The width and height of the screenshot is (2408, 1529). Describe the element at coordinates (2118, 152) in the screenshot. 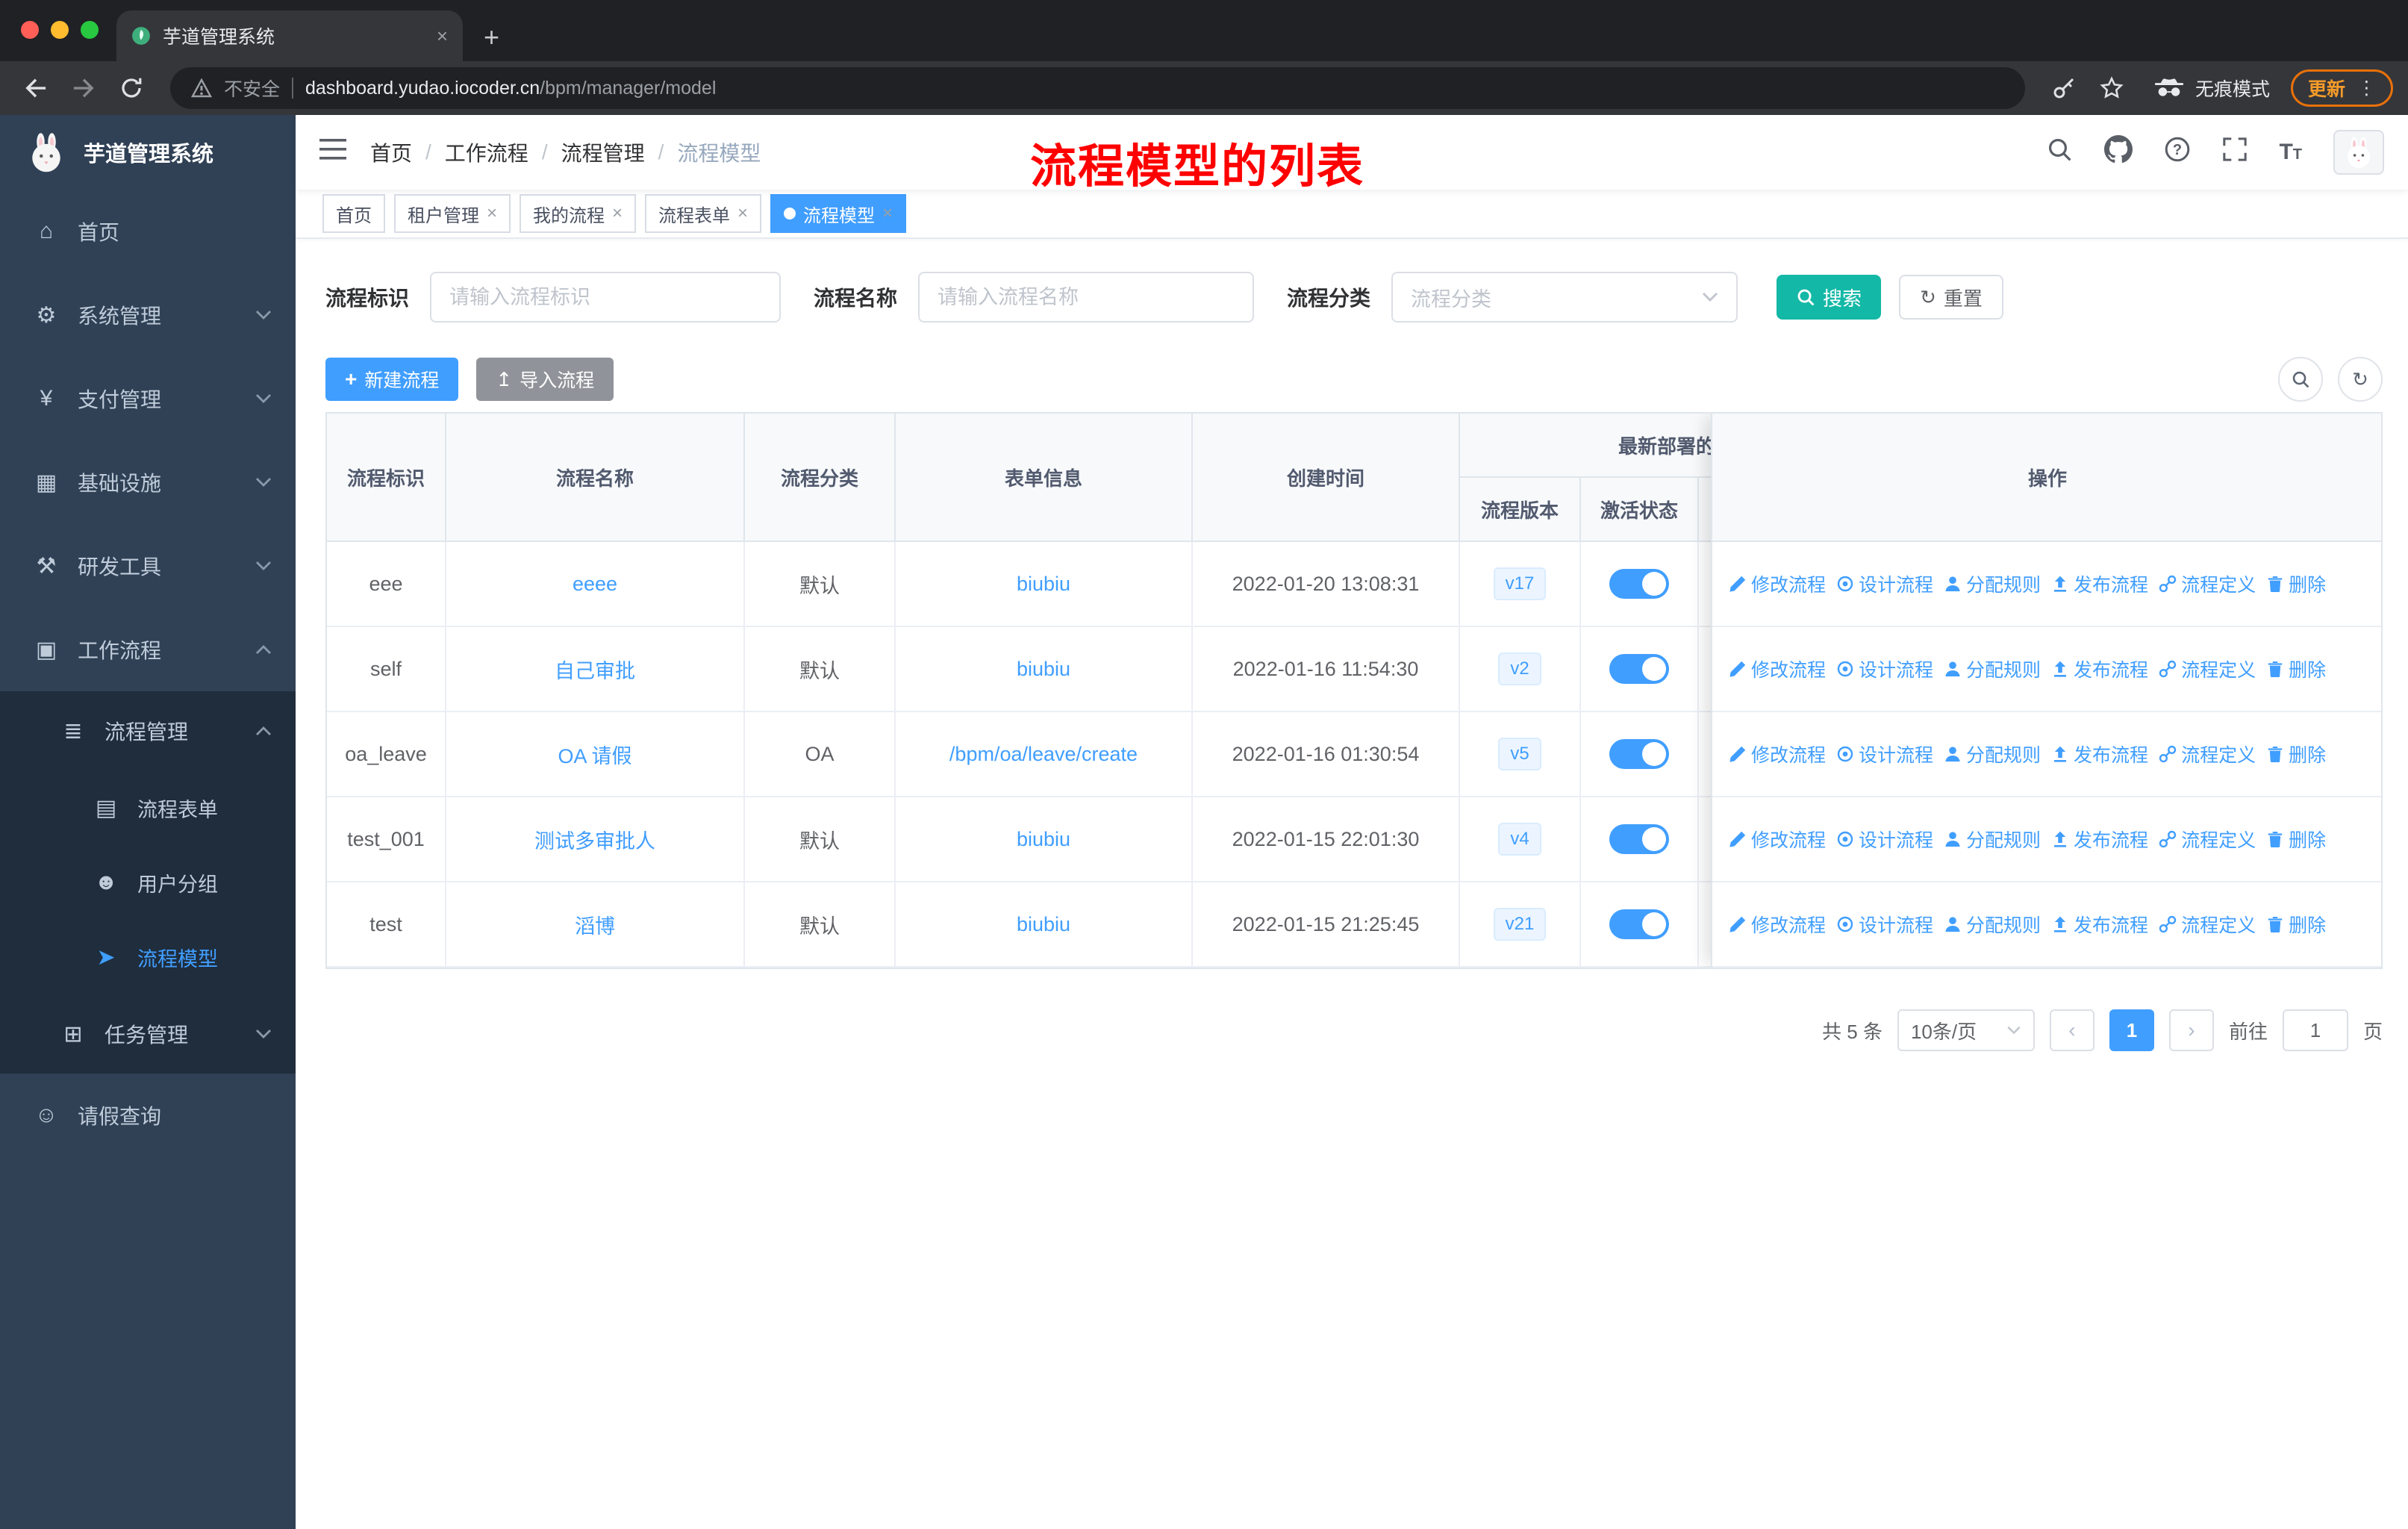

I see `github-icon` at that location.